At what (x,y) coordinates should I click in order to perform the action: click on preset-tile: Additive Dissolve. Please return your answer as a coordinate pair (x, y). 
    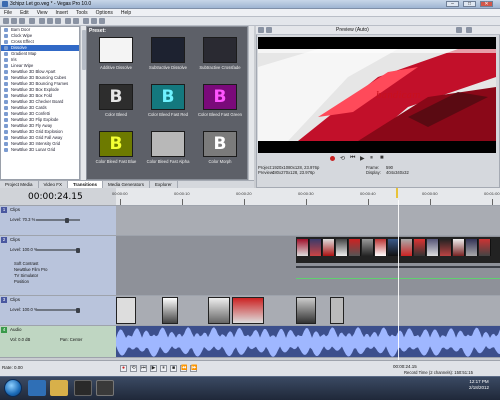
    Looking at the image, I should click on (116, 57).